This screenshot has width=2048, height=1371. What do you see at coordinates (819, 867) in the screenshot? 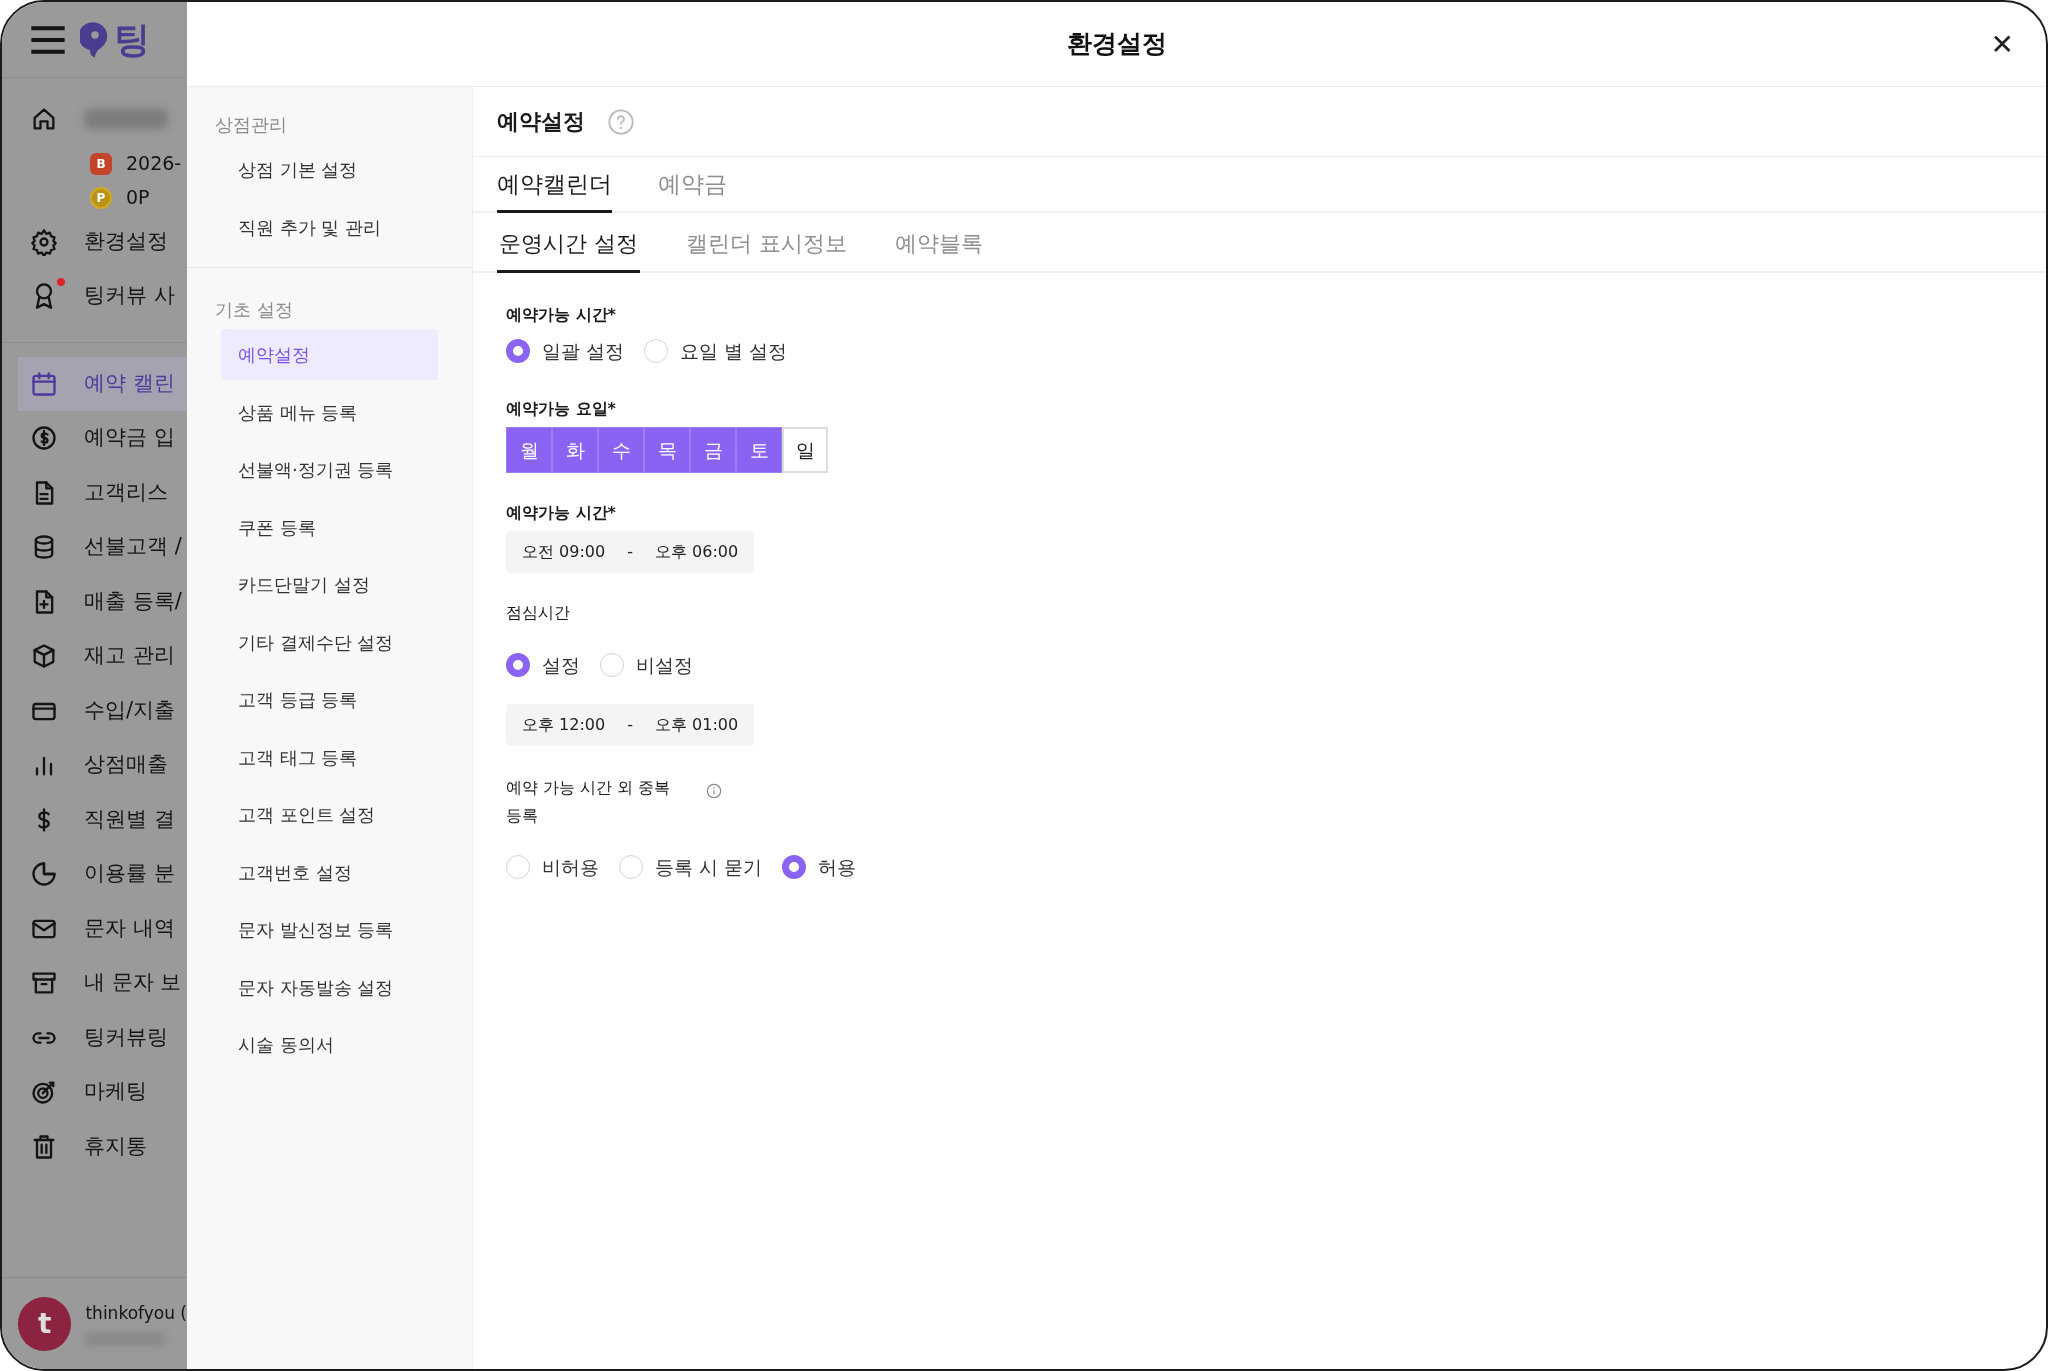
I see `radio-option: 허용` at bounding box center [819, 867].